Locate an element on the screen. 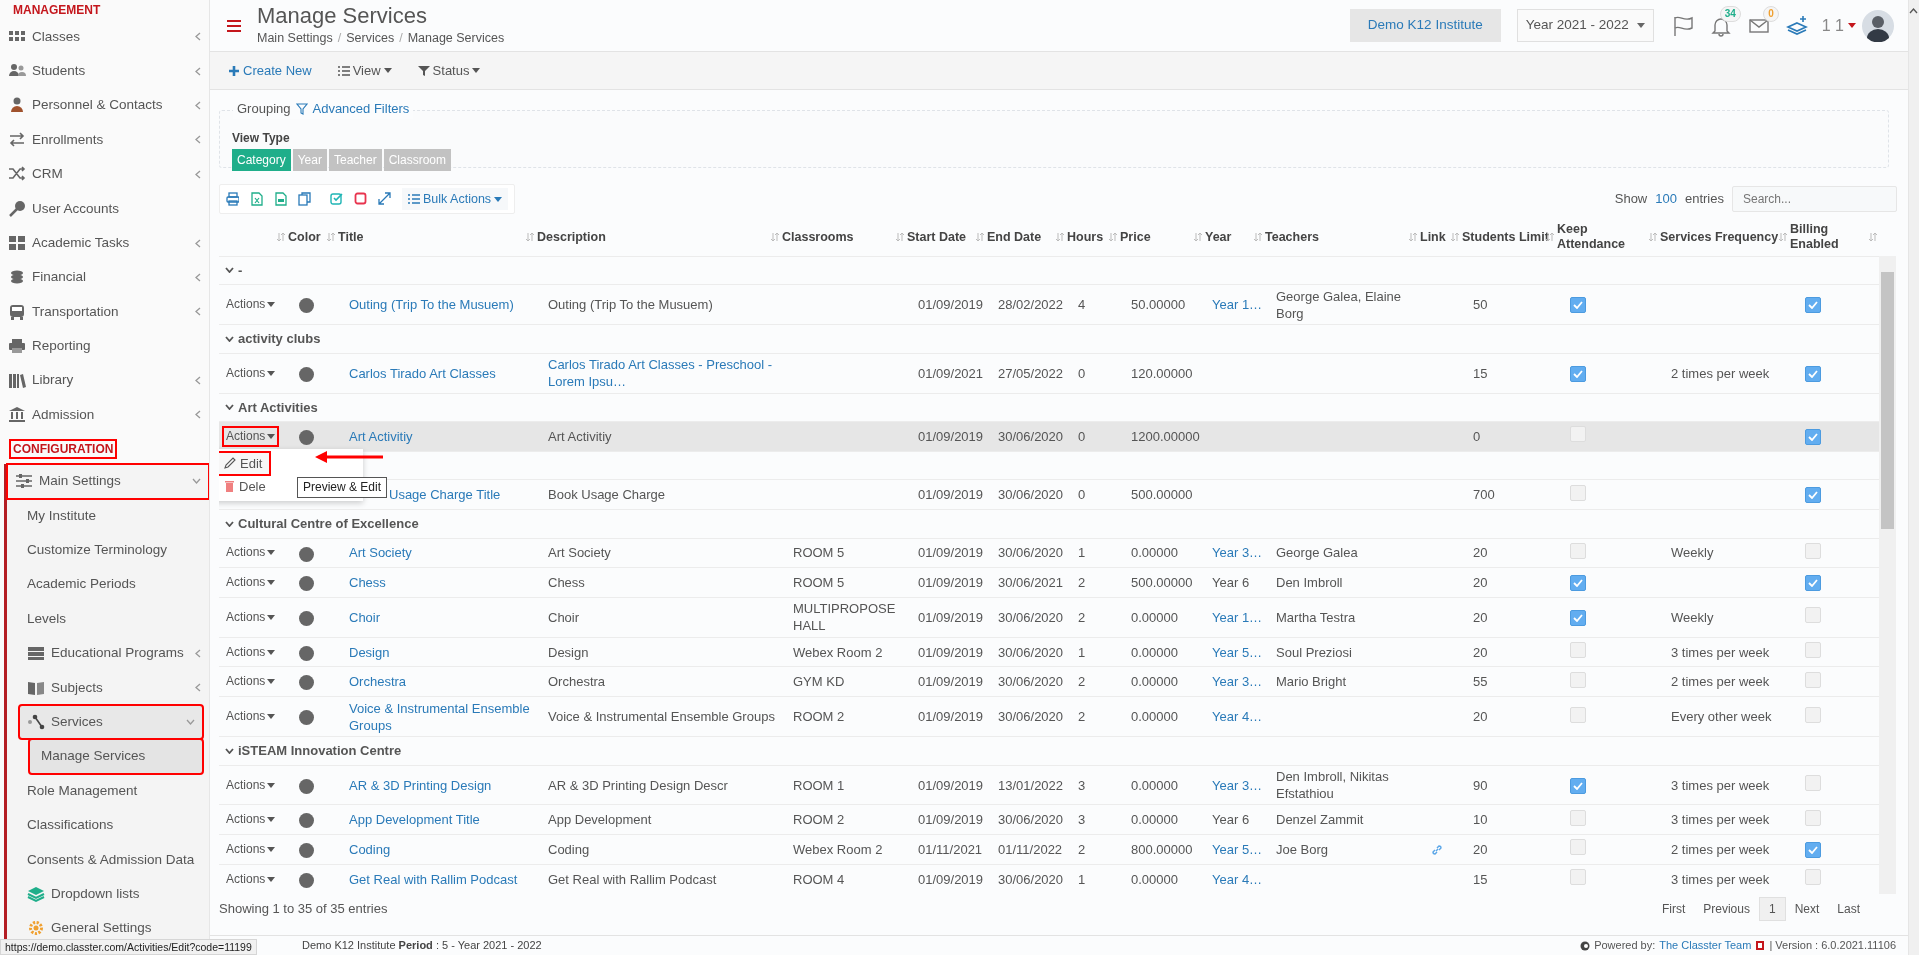  menu-item: Classes is located at coordinates (104, 36).